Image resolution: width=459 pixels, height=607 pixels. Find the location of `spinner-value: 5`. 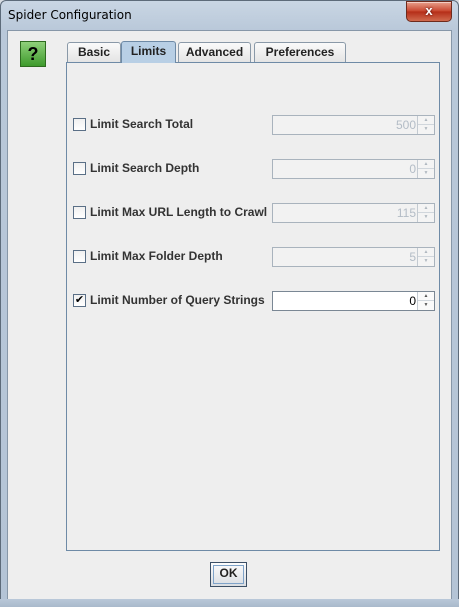

spinner-value: 5 is located at coordinates (412, 257).